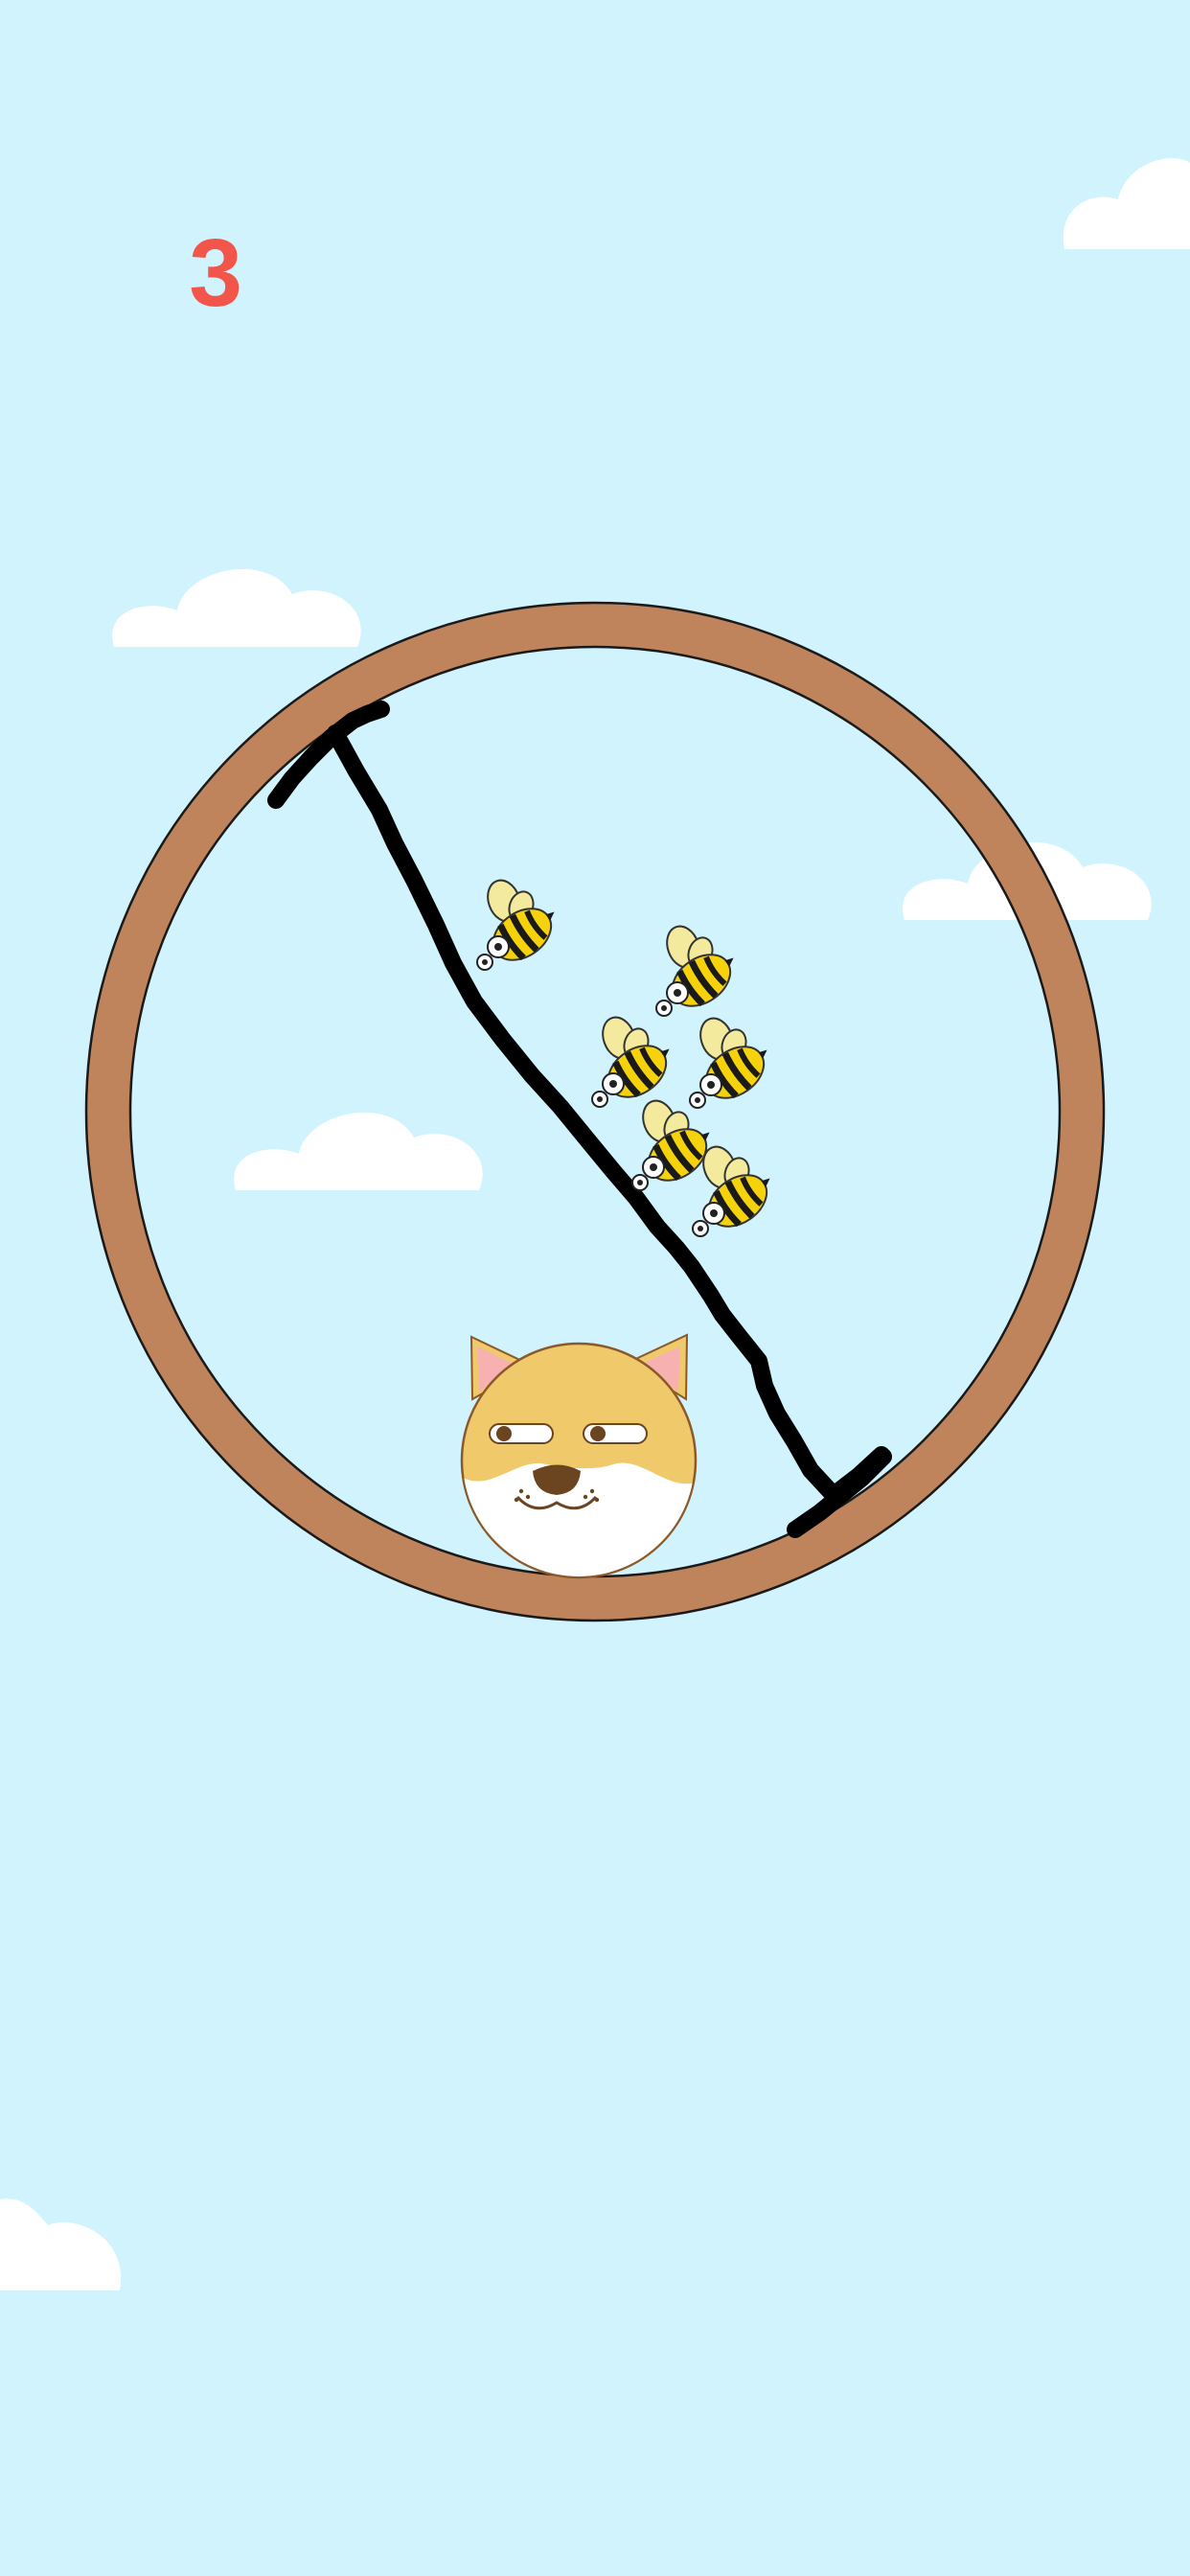 This screenshot has width=1190, height=2576. Describe the element at coordinates (579, 1456) in the screenshot. I see `shiba-dog-character` at that location.